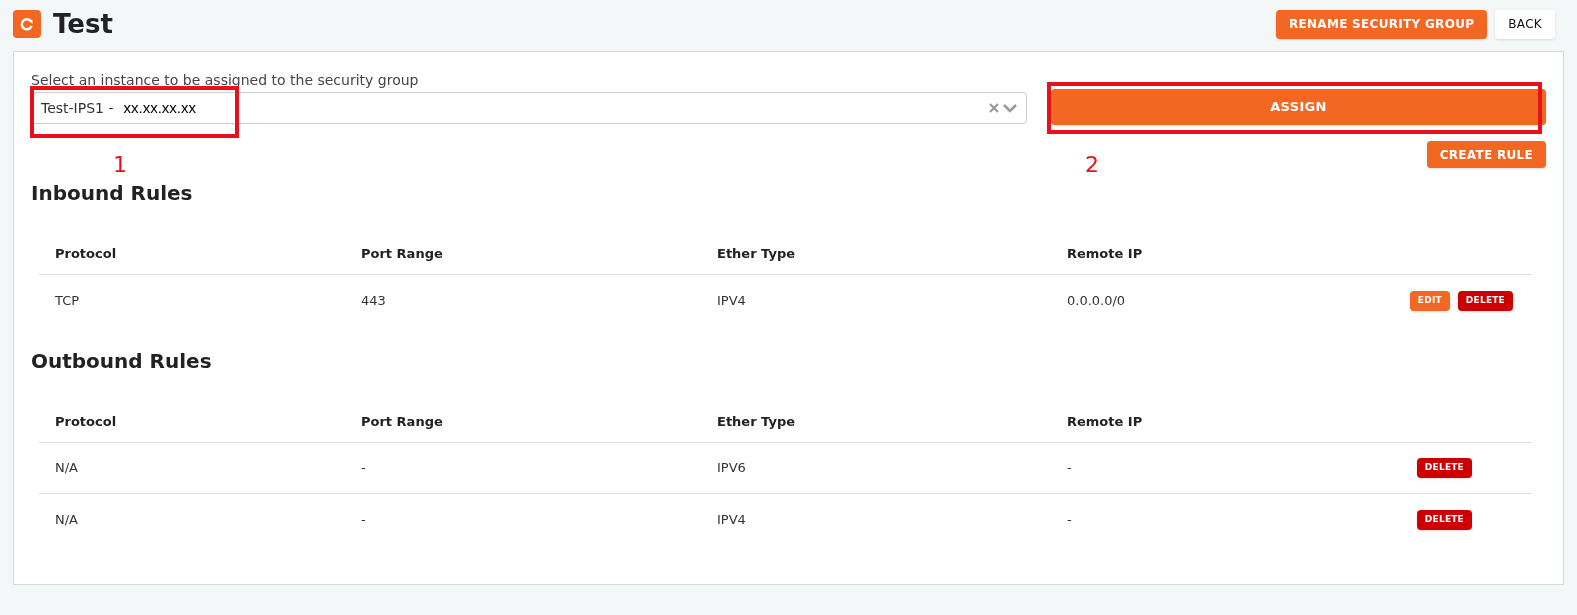 Image resolution: width=1577 pixels, height=615 pixels. I want to click on table-cell-text: 0.0.0.0/0, so click(1097, 300).